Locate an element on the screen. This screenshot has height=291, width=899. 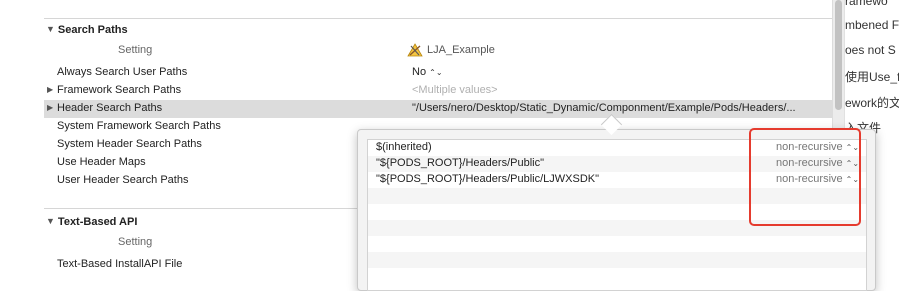
setting-name-container: ▶ Header Search Paths is located at coordinates (105, 108).